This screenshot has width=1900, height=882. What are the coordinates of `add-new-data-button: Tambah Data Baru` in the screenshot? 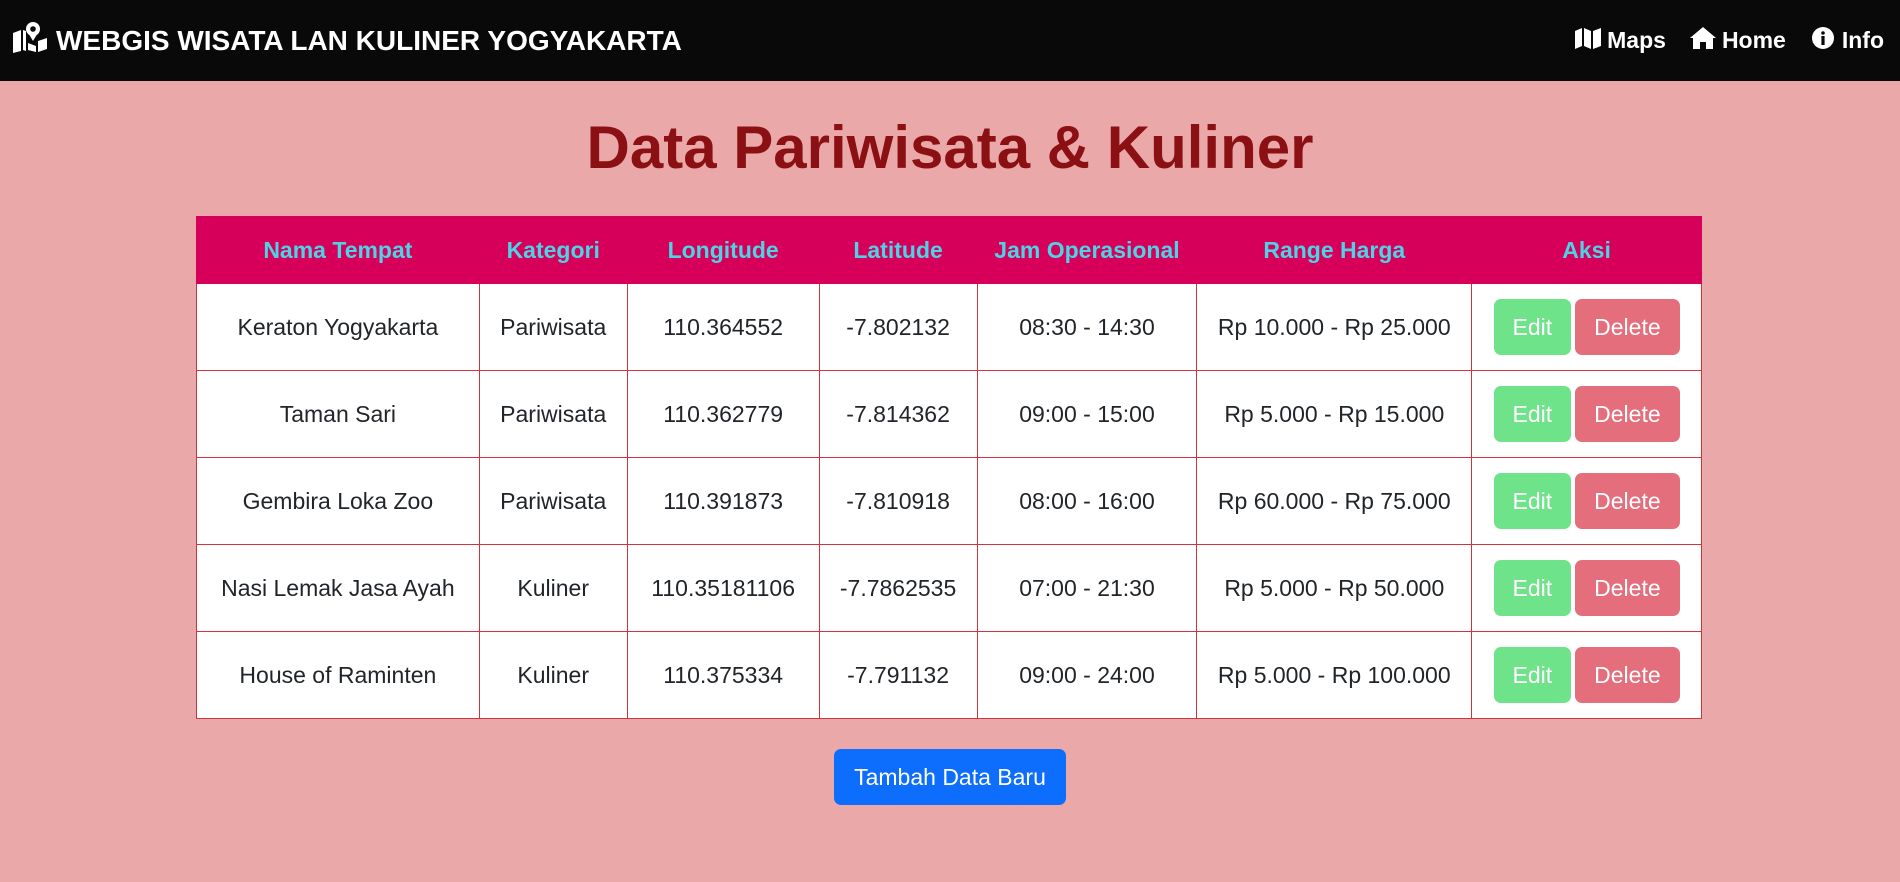 It's located at (950, 777).